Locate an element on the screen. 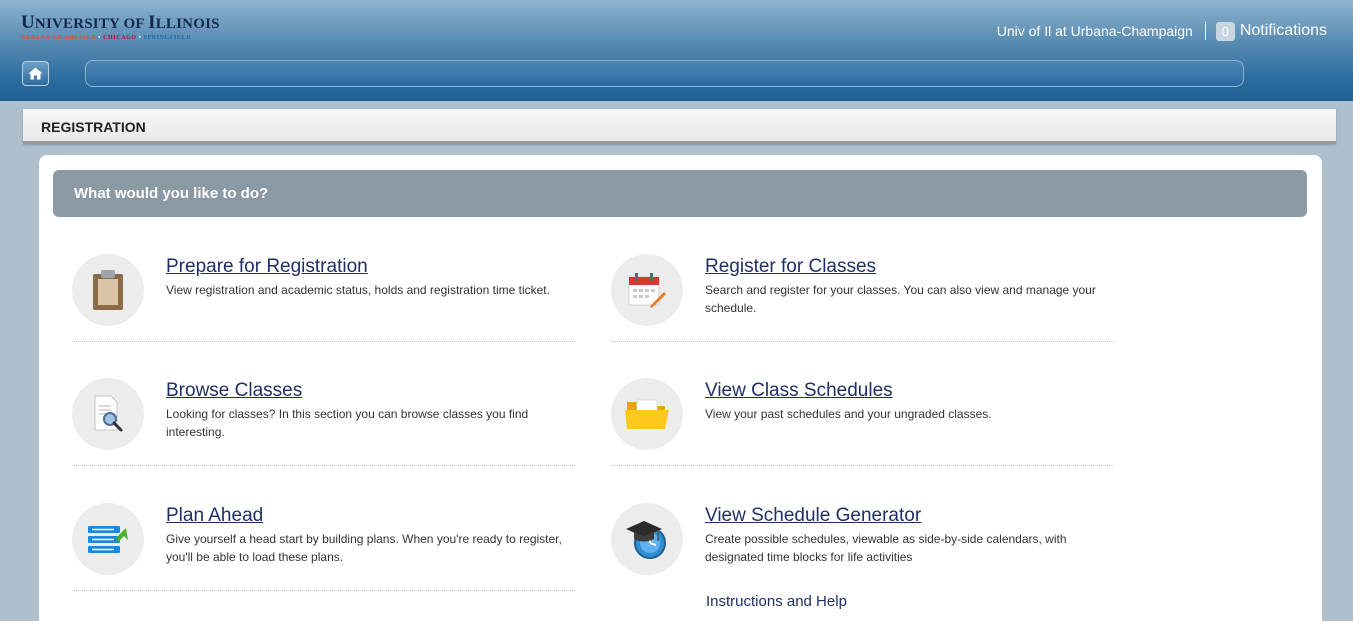 The image size is (1353, 621). home-button is located at coordinates (35, 73).